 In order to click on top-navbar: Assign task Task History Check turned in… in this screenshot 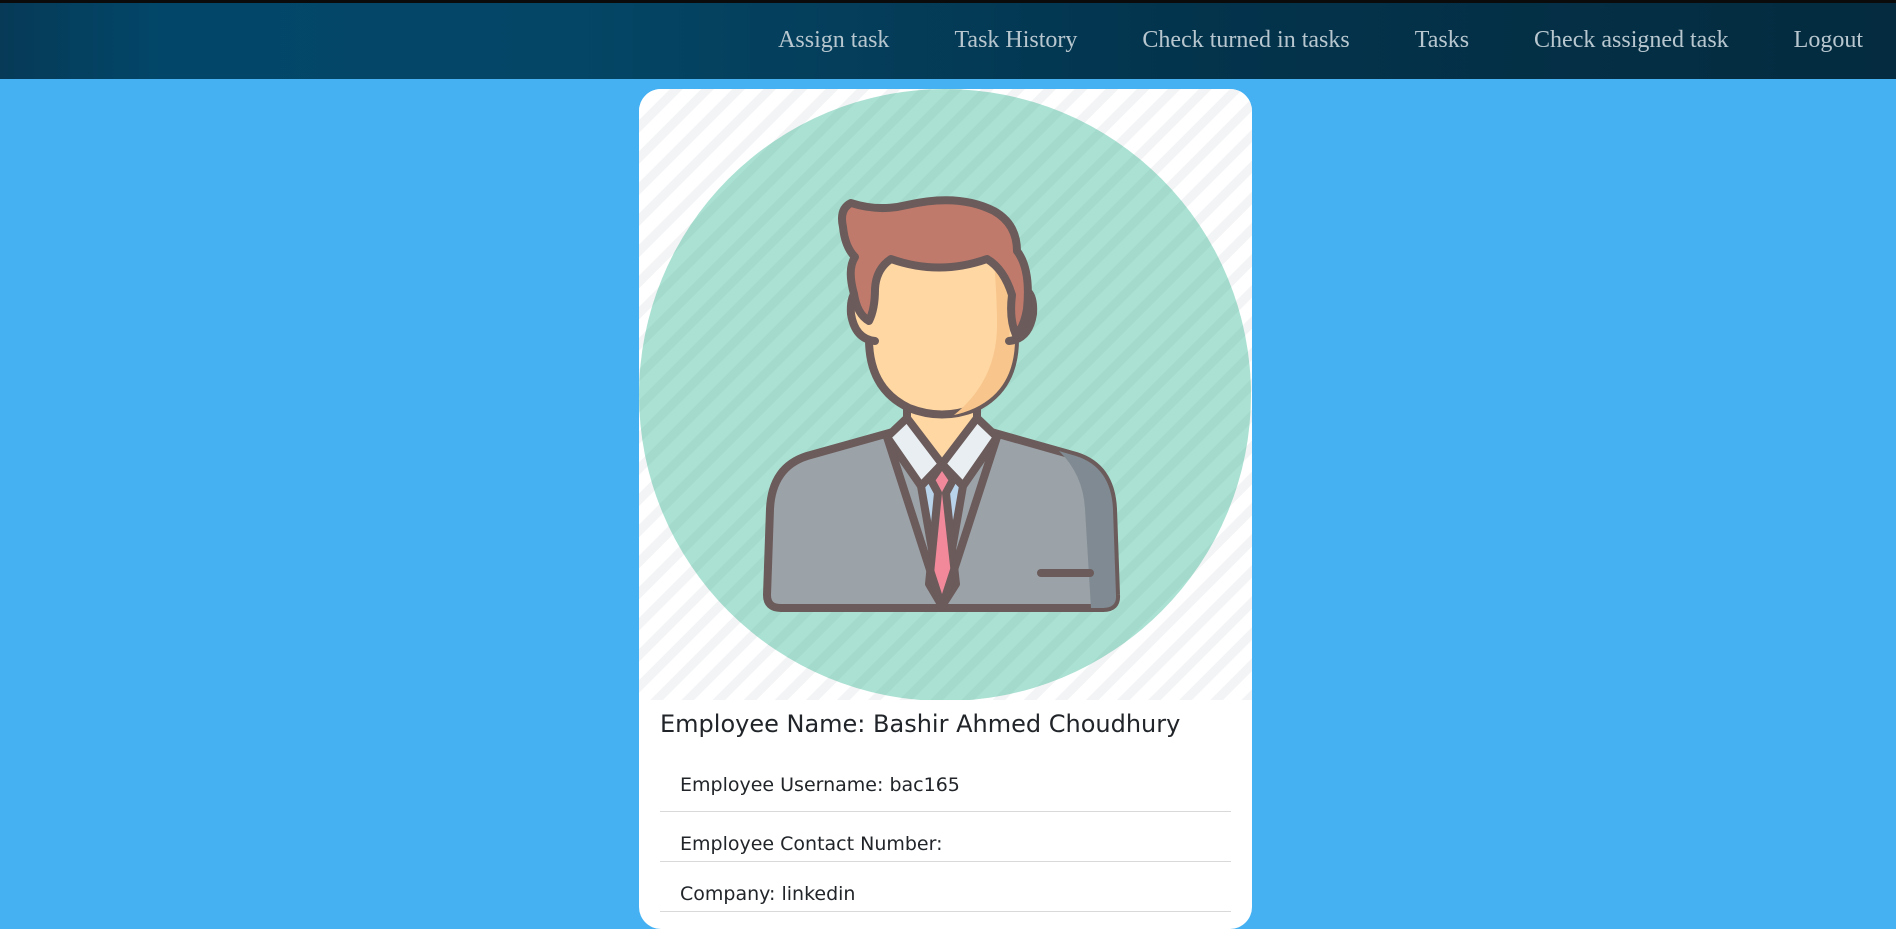, I will do `click(948, 39)`.